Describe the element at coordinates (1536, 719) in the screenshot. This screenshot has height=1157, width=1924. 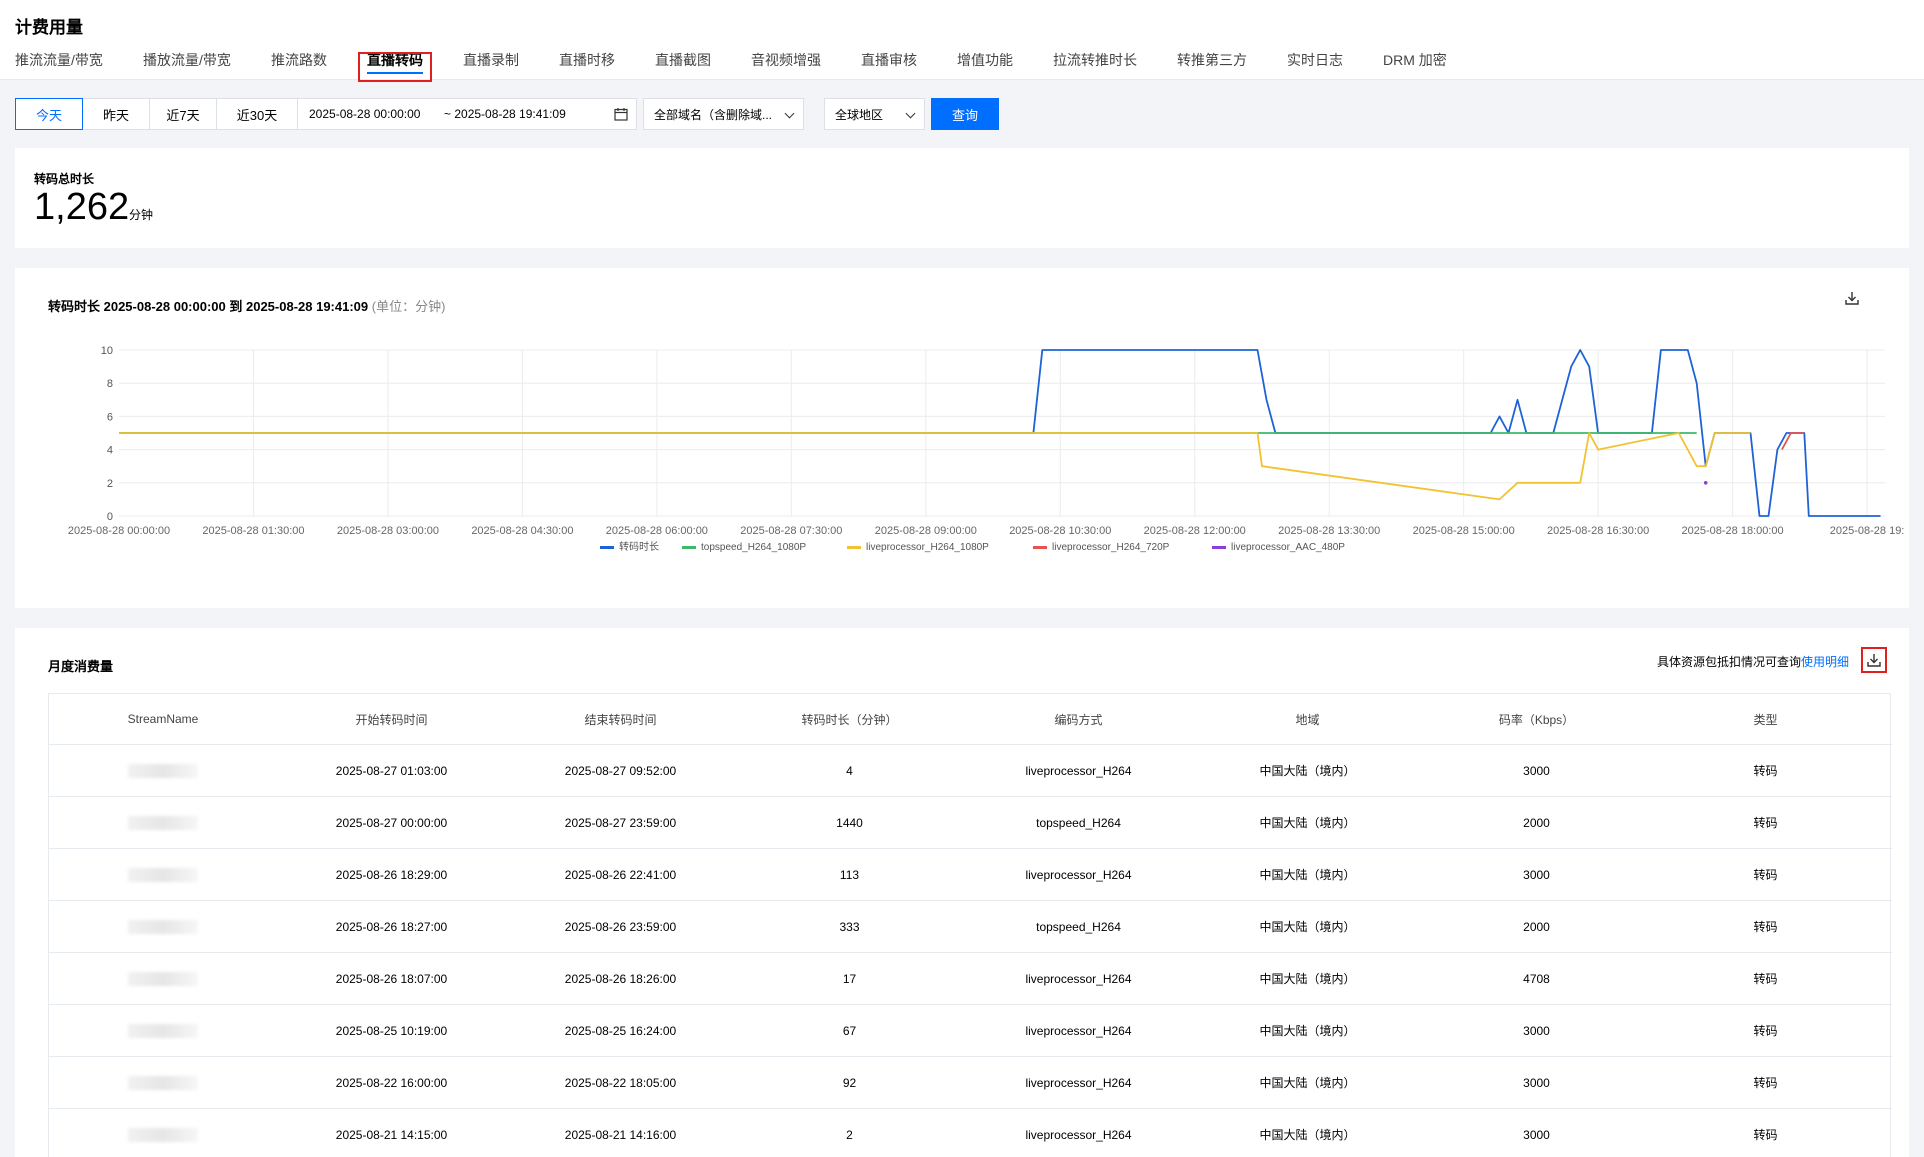
I see `col-bitrate: 码率（Kbps）` at that location.